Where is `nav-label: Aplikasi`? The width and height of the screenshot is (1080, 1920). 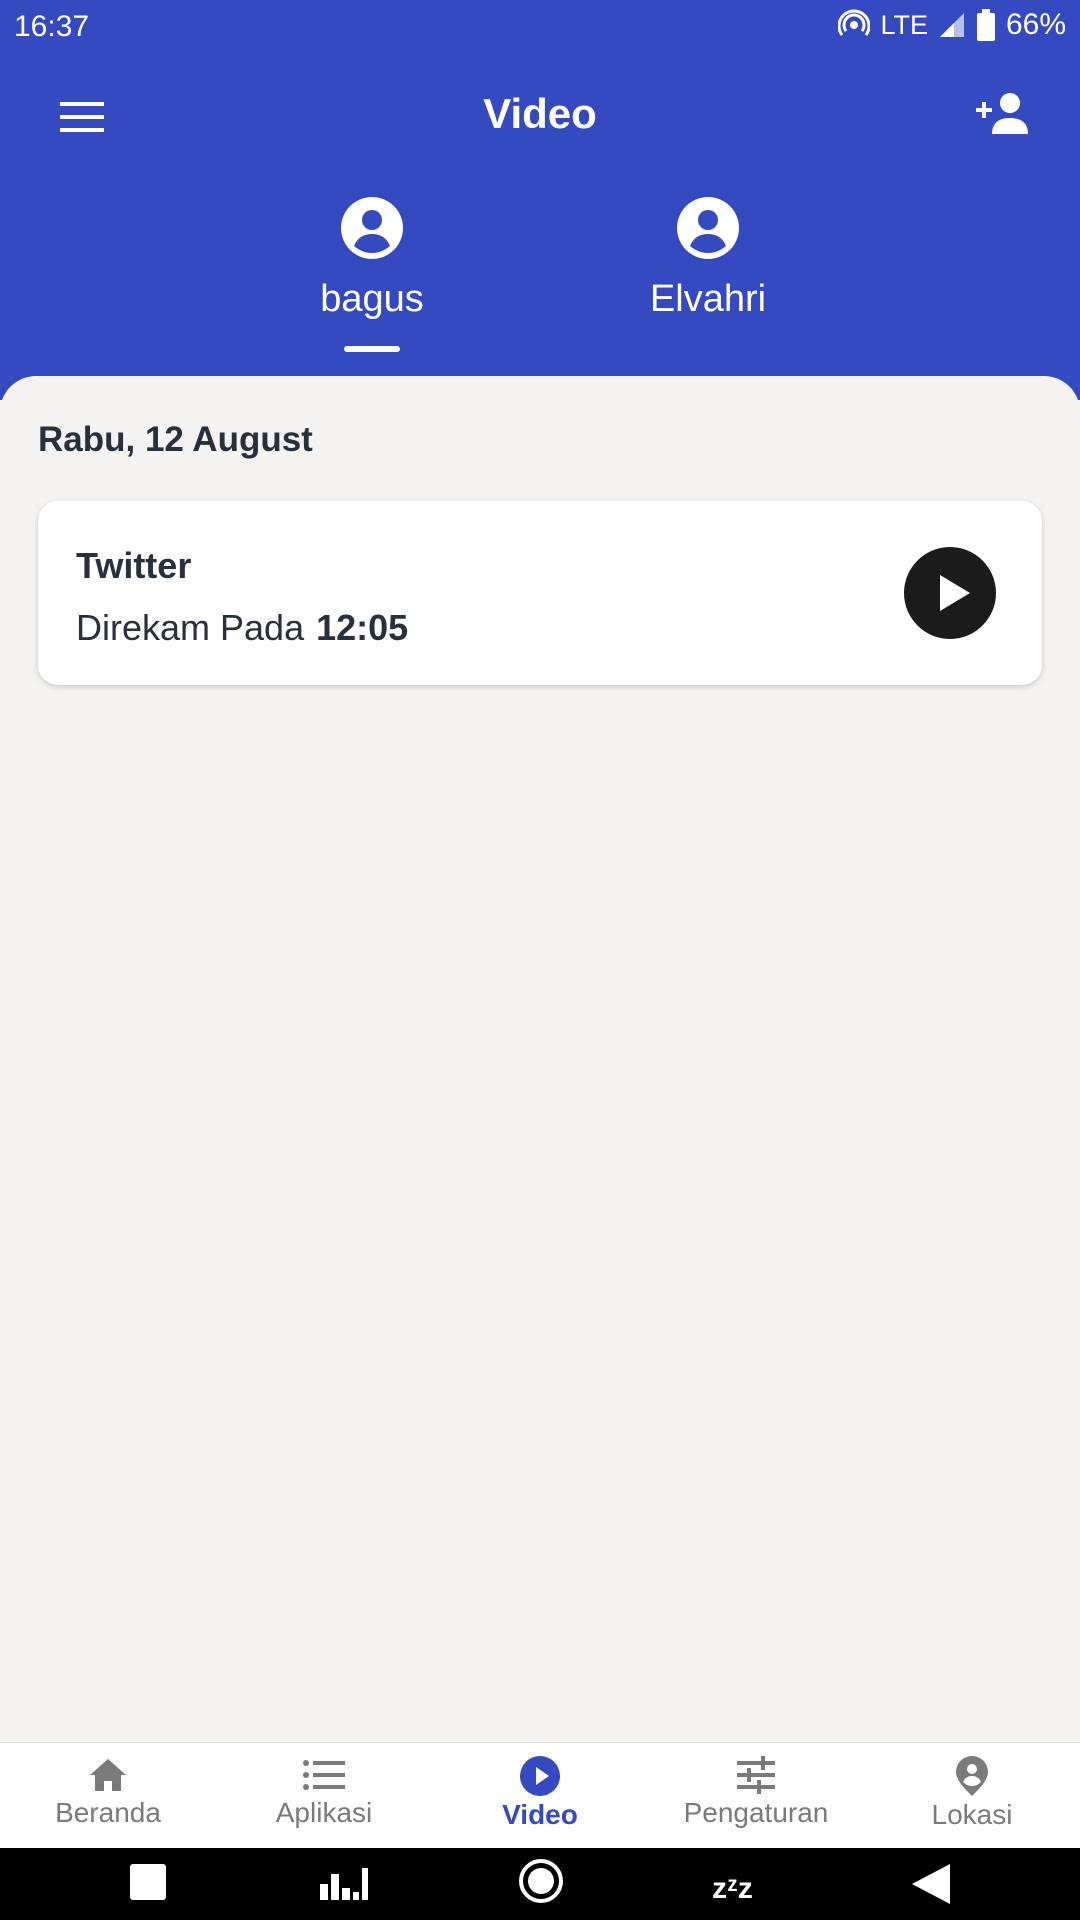 nav-label: Aplikasi is located at coordinates (324, 1812).